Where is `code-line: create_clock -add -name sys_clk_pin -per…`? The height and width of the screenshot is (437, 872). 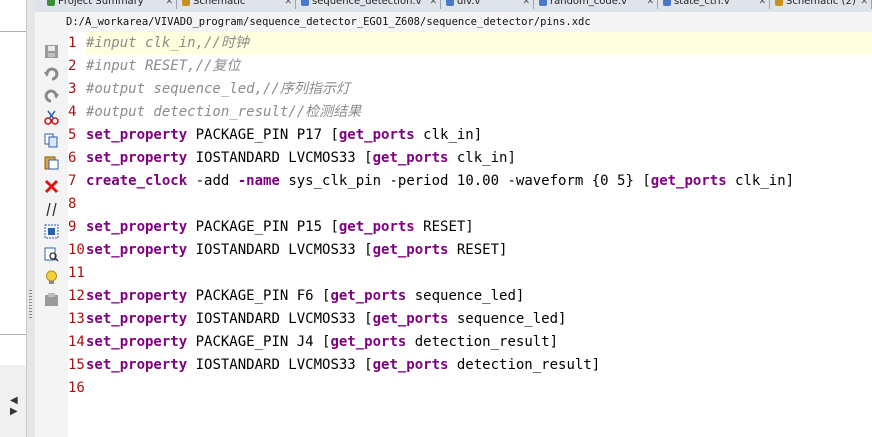
code-line: create_clock -add -name sys_clk_pin -per… is located at coordinates (440, 181).